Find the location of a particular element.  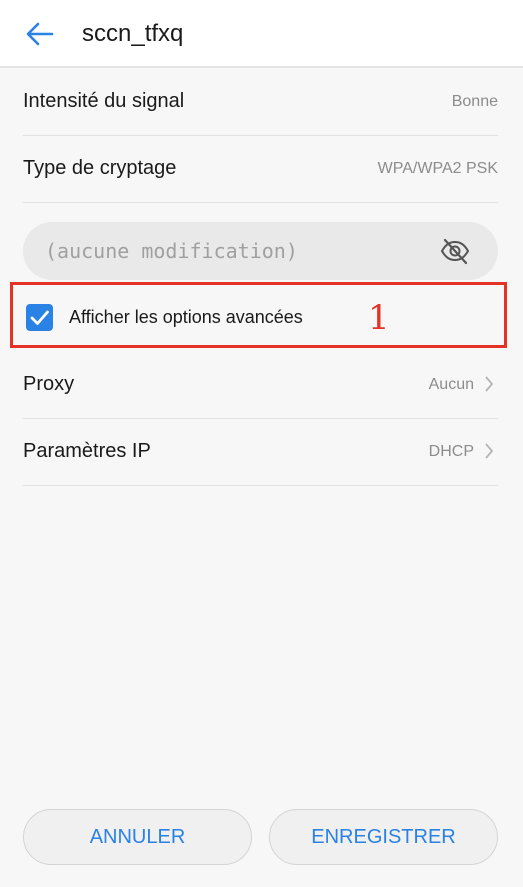

checkmark-icon is located at coordinates (39, 317).